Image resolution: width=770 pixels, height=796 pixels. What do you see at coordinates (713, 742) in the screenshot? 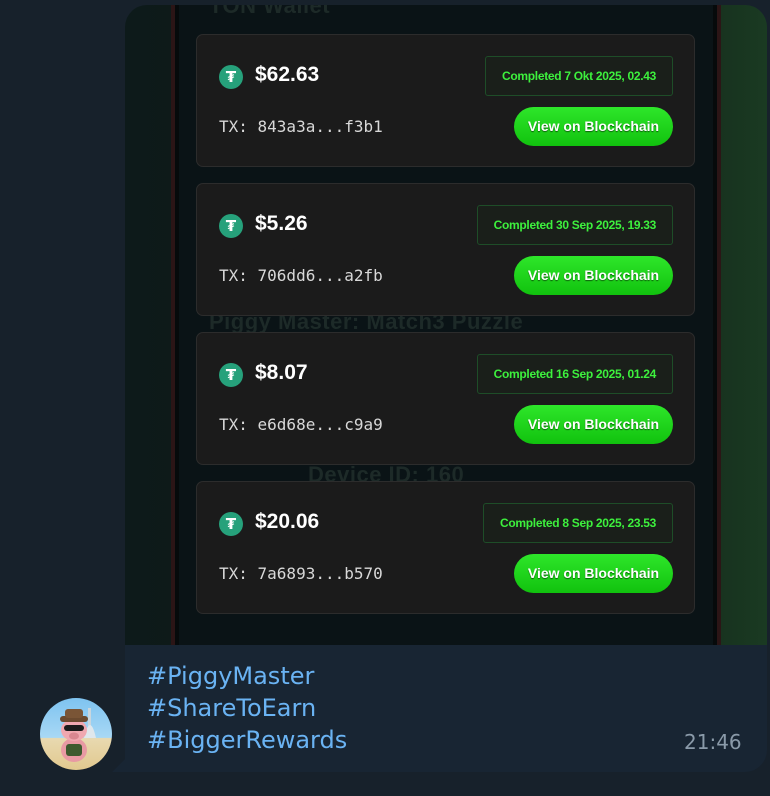
I see `message-time: 21:46` at bounding box center [713, 742].